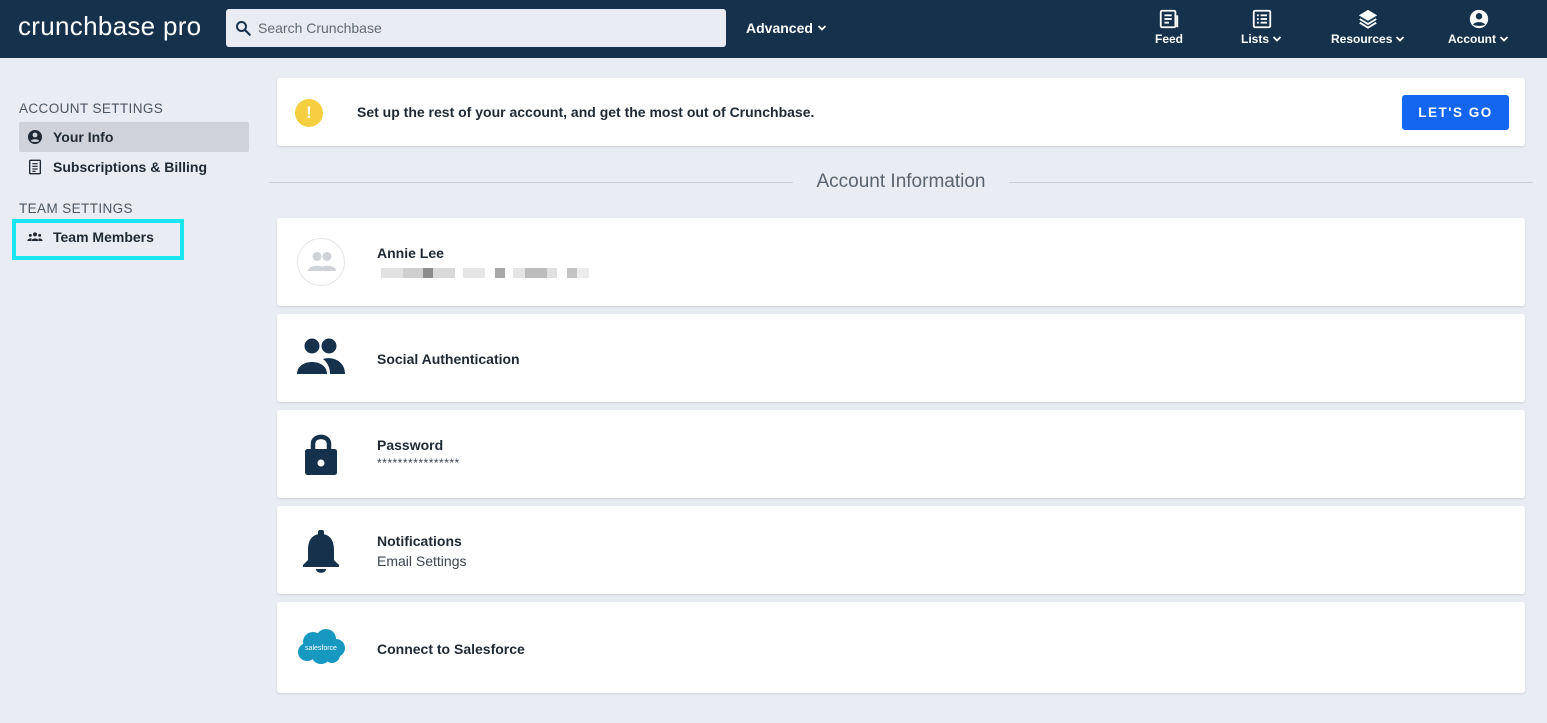 The width and height of the screenshot is (1547, 723). I want to click on nav-feed: Feed, so click(1169, 27).